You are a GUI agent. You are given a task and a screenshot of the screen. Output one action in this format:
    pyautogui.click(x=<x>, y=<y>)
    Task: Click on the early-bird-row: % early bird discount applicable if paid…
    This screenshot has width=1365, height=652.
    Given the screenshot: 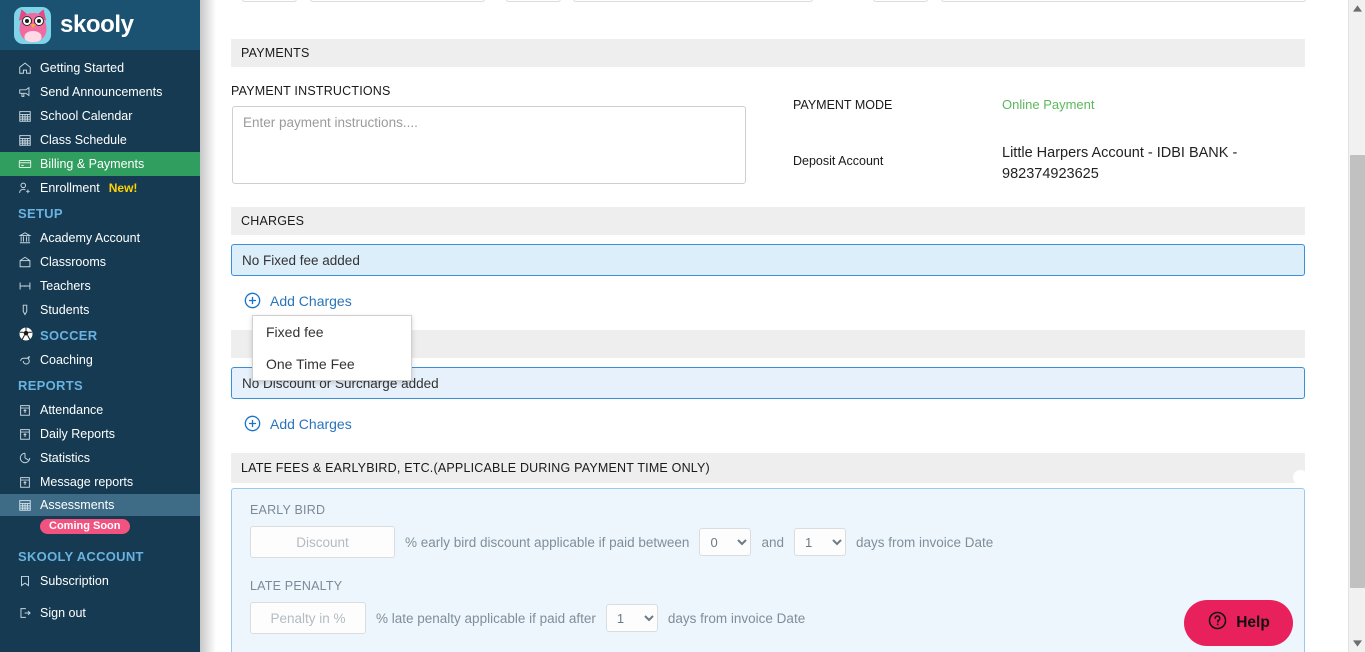 What is the action you would take?
    pyautogui.click(x=768, y=542)
    